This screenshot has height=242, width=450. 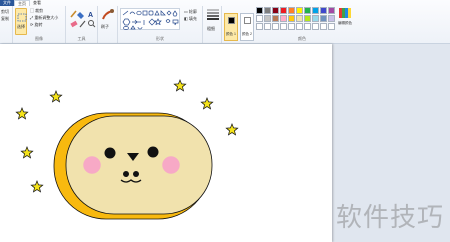 What do you see at coordinates (81, 38) in the screenshot?
I see `tools-group-label: 工具` at bounding box center [81, 38].